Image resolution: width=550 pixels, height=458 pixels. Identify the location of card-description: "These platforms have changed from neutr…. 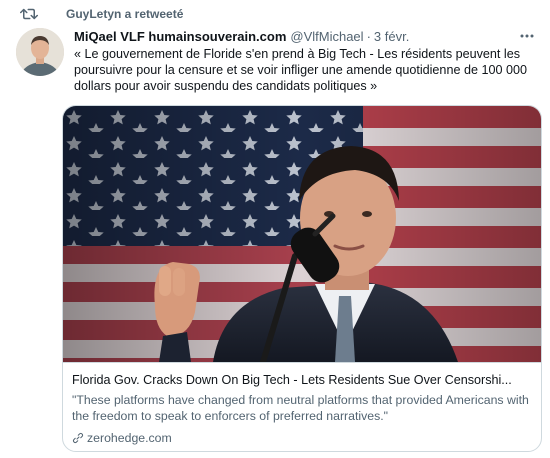
(300, 408).